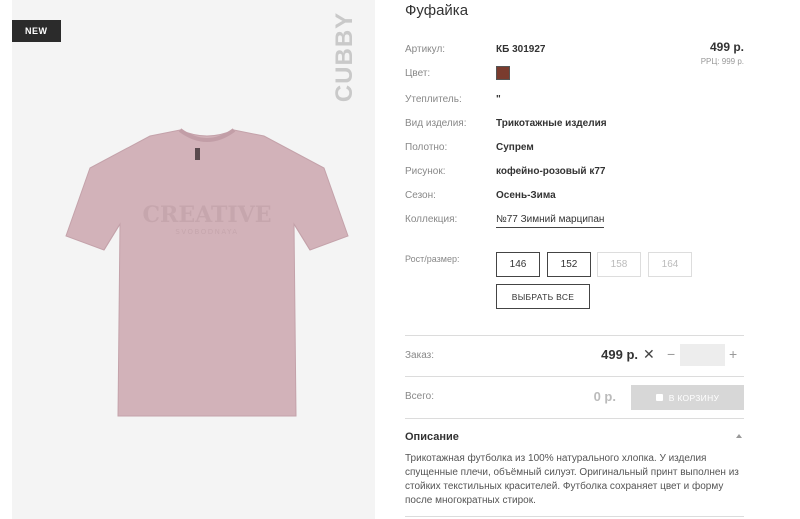 This screenshot has height=519, width=800. Describe the element at coordinates (733, 354) in the screenshot. I see `increase-button: +` at that location.